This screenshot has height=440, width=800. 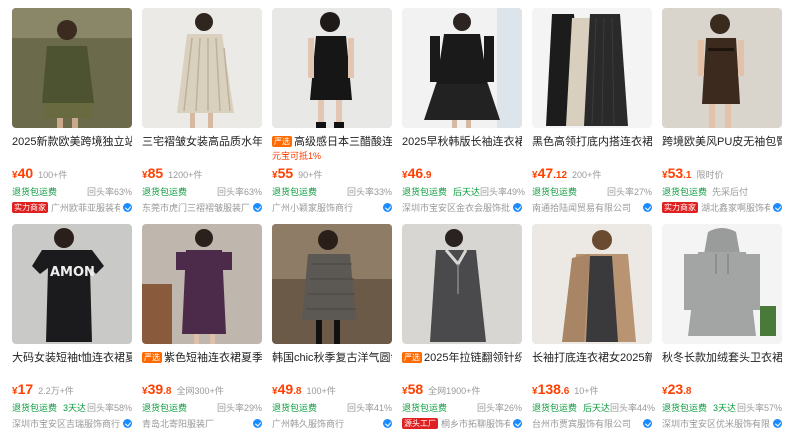 What do you see at coordinates (592, 358) in the screenshot?
I see `product-title: 长袖打底连衣裙女2025新款` at bounding box center [592, 358].